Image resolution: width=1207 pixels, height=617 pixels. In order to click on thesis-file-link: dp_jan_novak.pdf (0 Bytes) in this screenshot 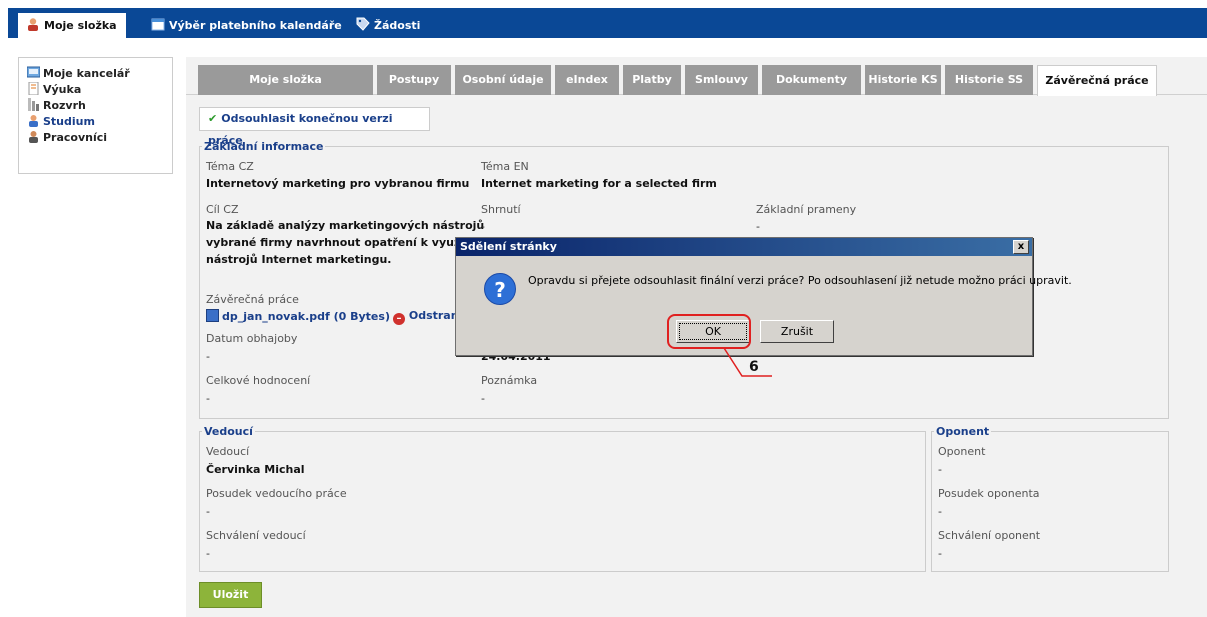, I will do `click(298, 316)`.